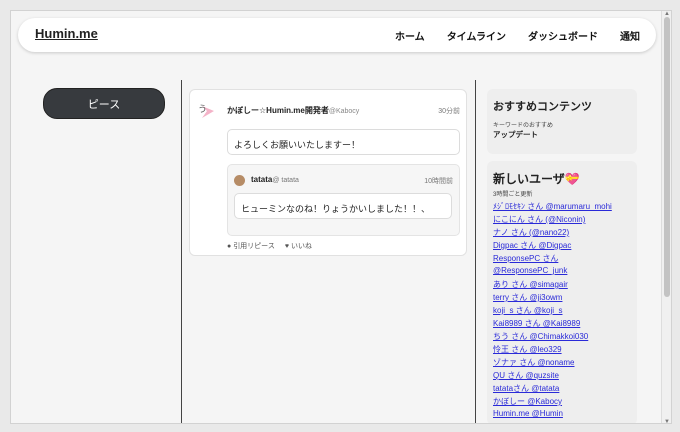 The height and width of the screenshot is (432, 680). Describe the element at coordinates (475, 251) in the screenshot. I see `right-divider` at that location.